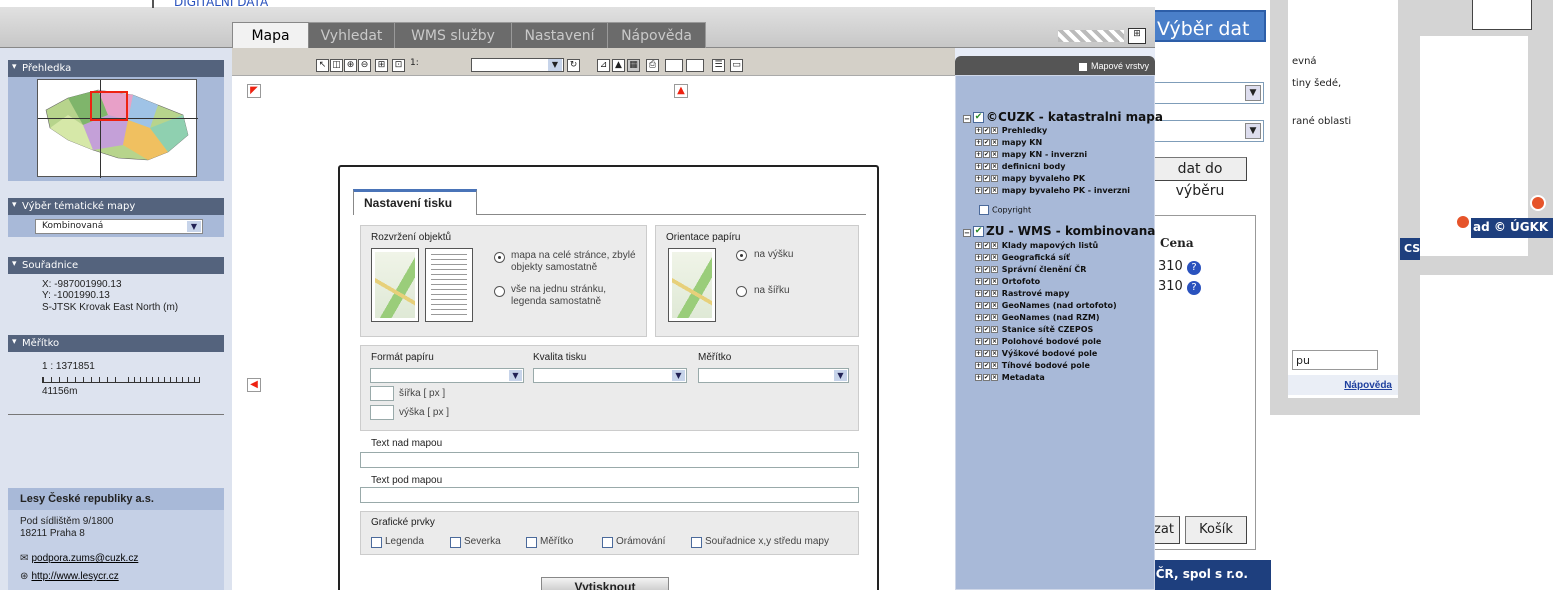 The image size is (1553, 590). Describe the element at coordinates (254, 91) in the screenshot. I see `pan-northwest-icon: ◤` at that location.